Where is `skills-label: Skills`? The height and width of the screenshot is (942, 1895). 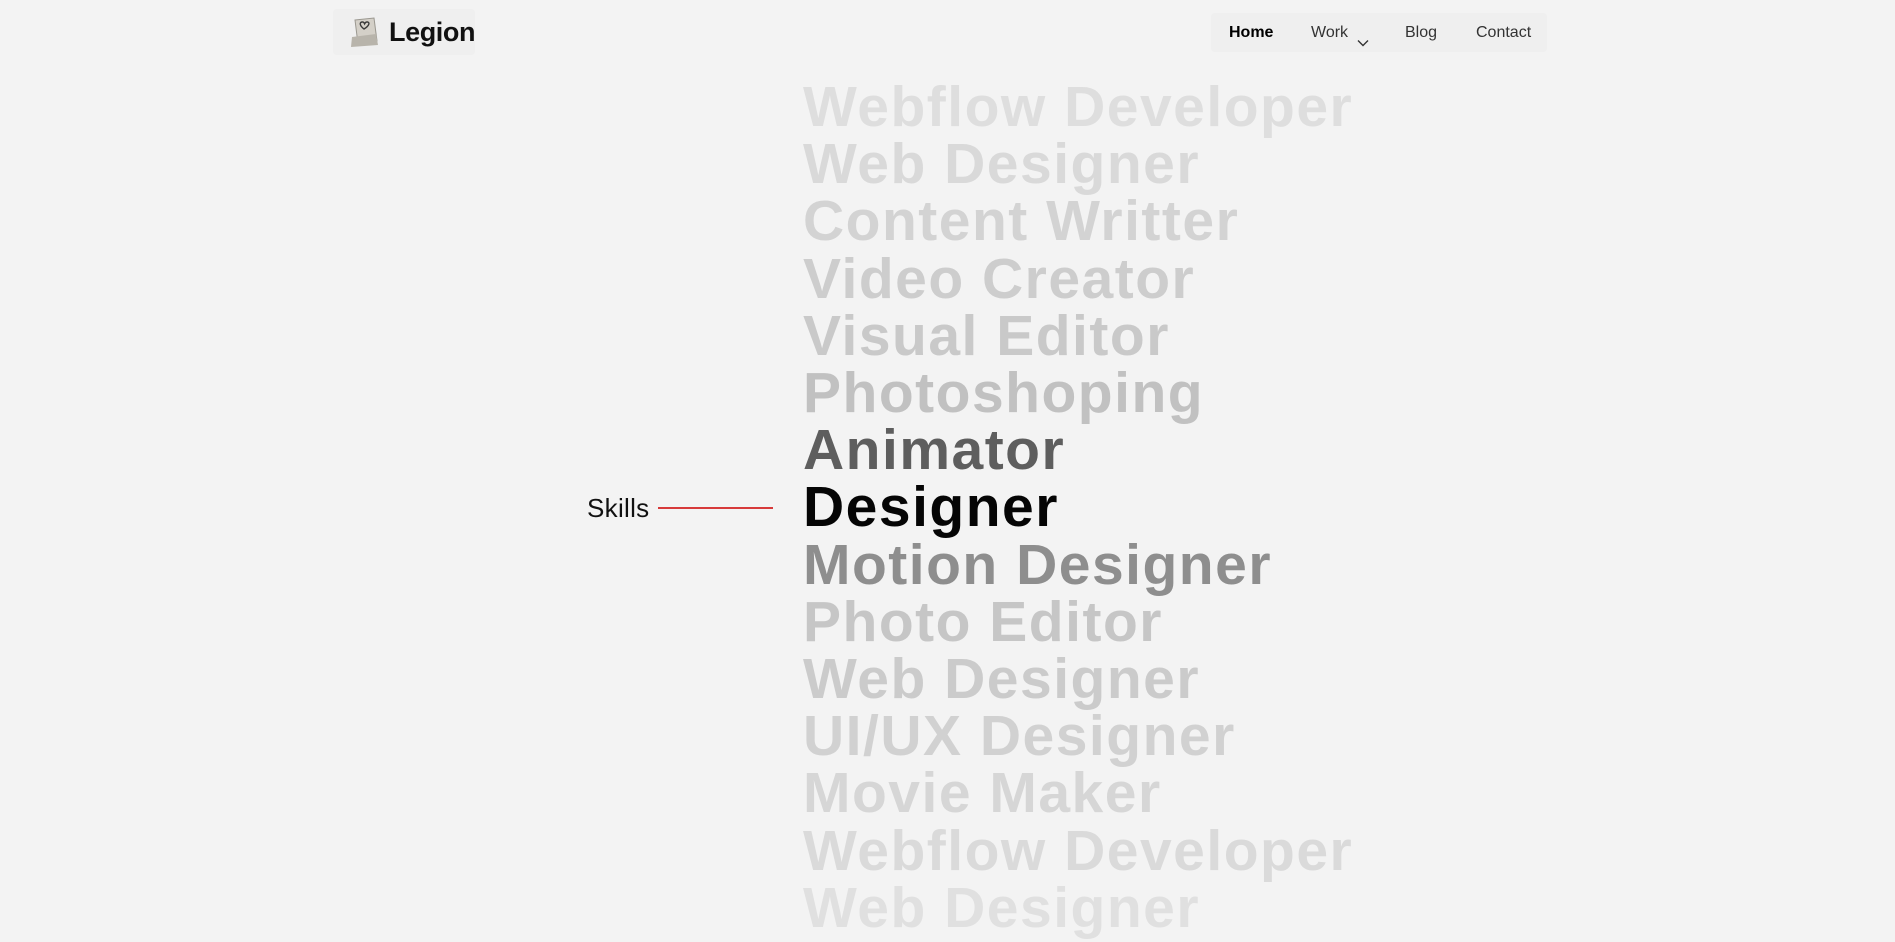
skills-label: Skills is located at coordinates (618, 508).